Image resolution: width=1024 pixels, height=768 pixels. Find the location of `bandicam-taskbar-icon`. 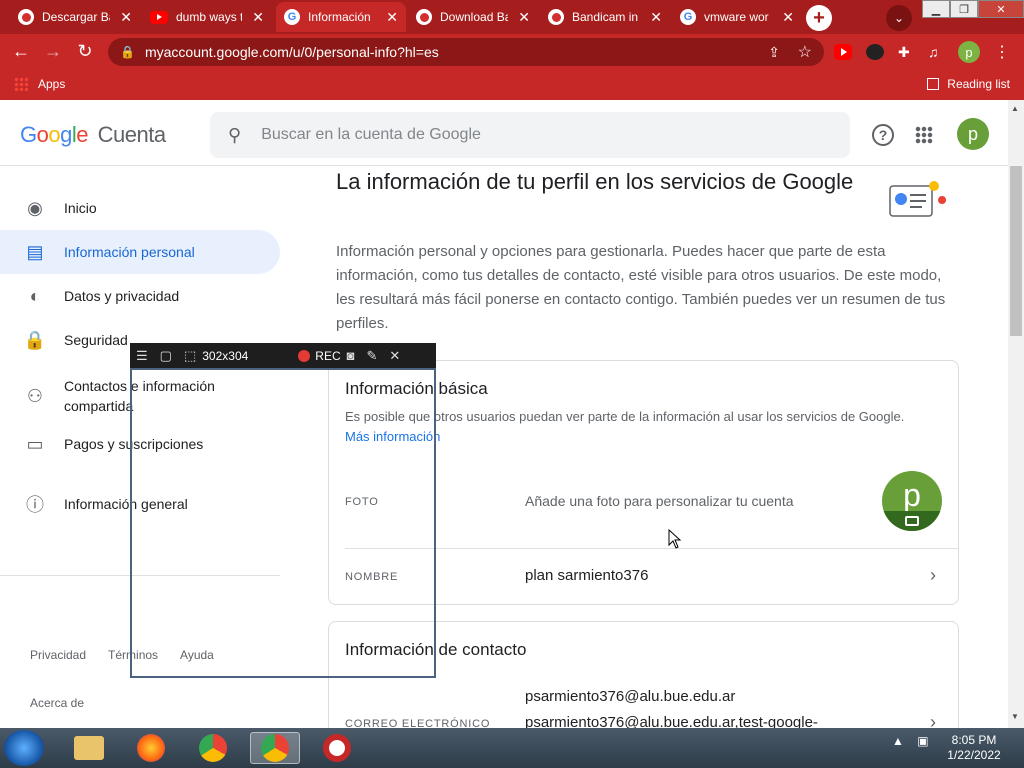

bandicam-taskbar-icon is located at coordinates (337, 748).